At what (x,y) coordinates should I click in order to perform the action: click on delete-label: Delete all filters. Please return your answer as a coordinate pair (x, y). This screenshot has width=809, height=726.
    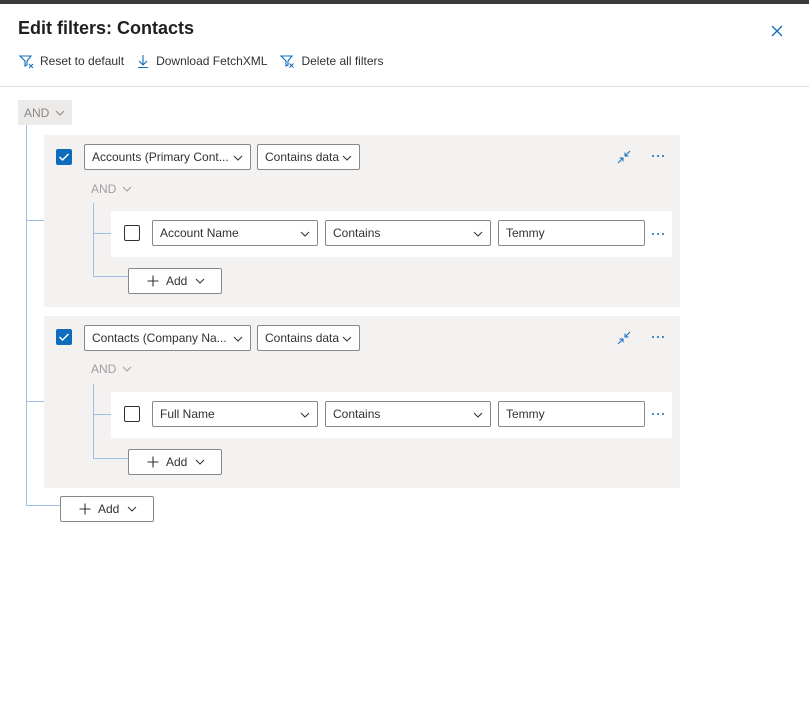
    Looking at the image, I should click on (342, 61).